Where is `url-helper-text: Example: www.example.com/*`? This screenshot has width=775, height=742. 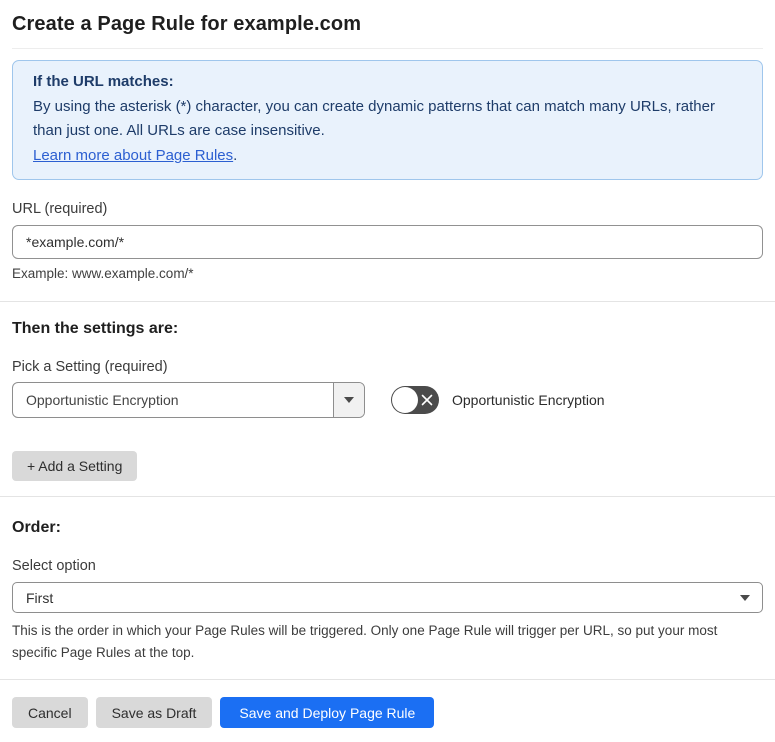 url-helper-text: Example: www.example.com/* is located at coordinates (103, 273).